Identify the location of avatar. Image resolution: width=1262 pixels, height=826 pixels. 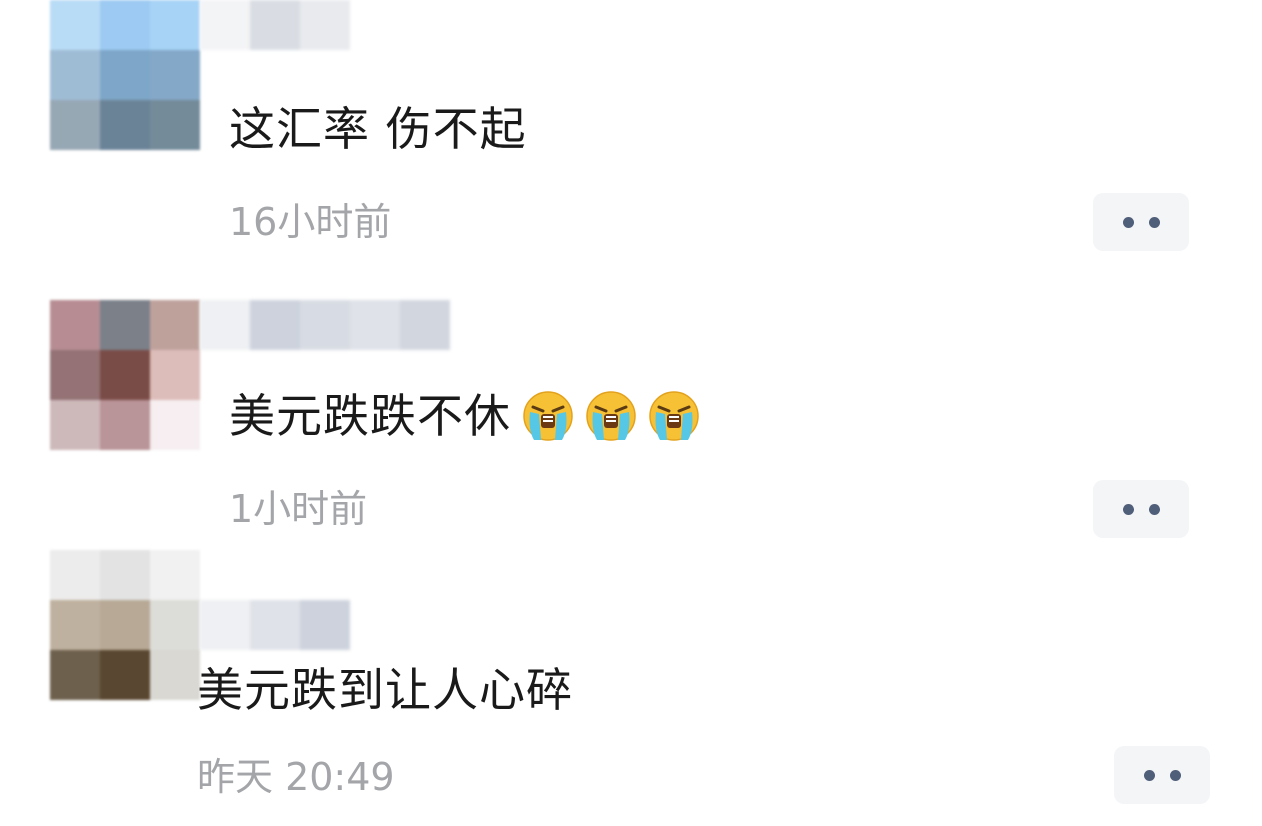
(125, 625).